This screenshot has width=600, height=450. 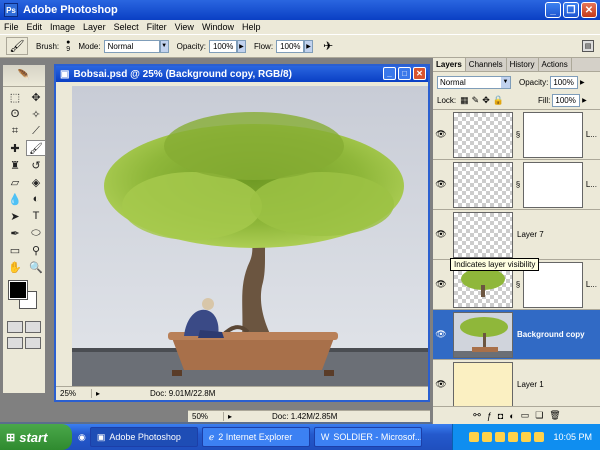 What do you see at coordinates (222, 46) in the screenshot?
I see `opacity-input: 100%` at bounding box center [222, 46].